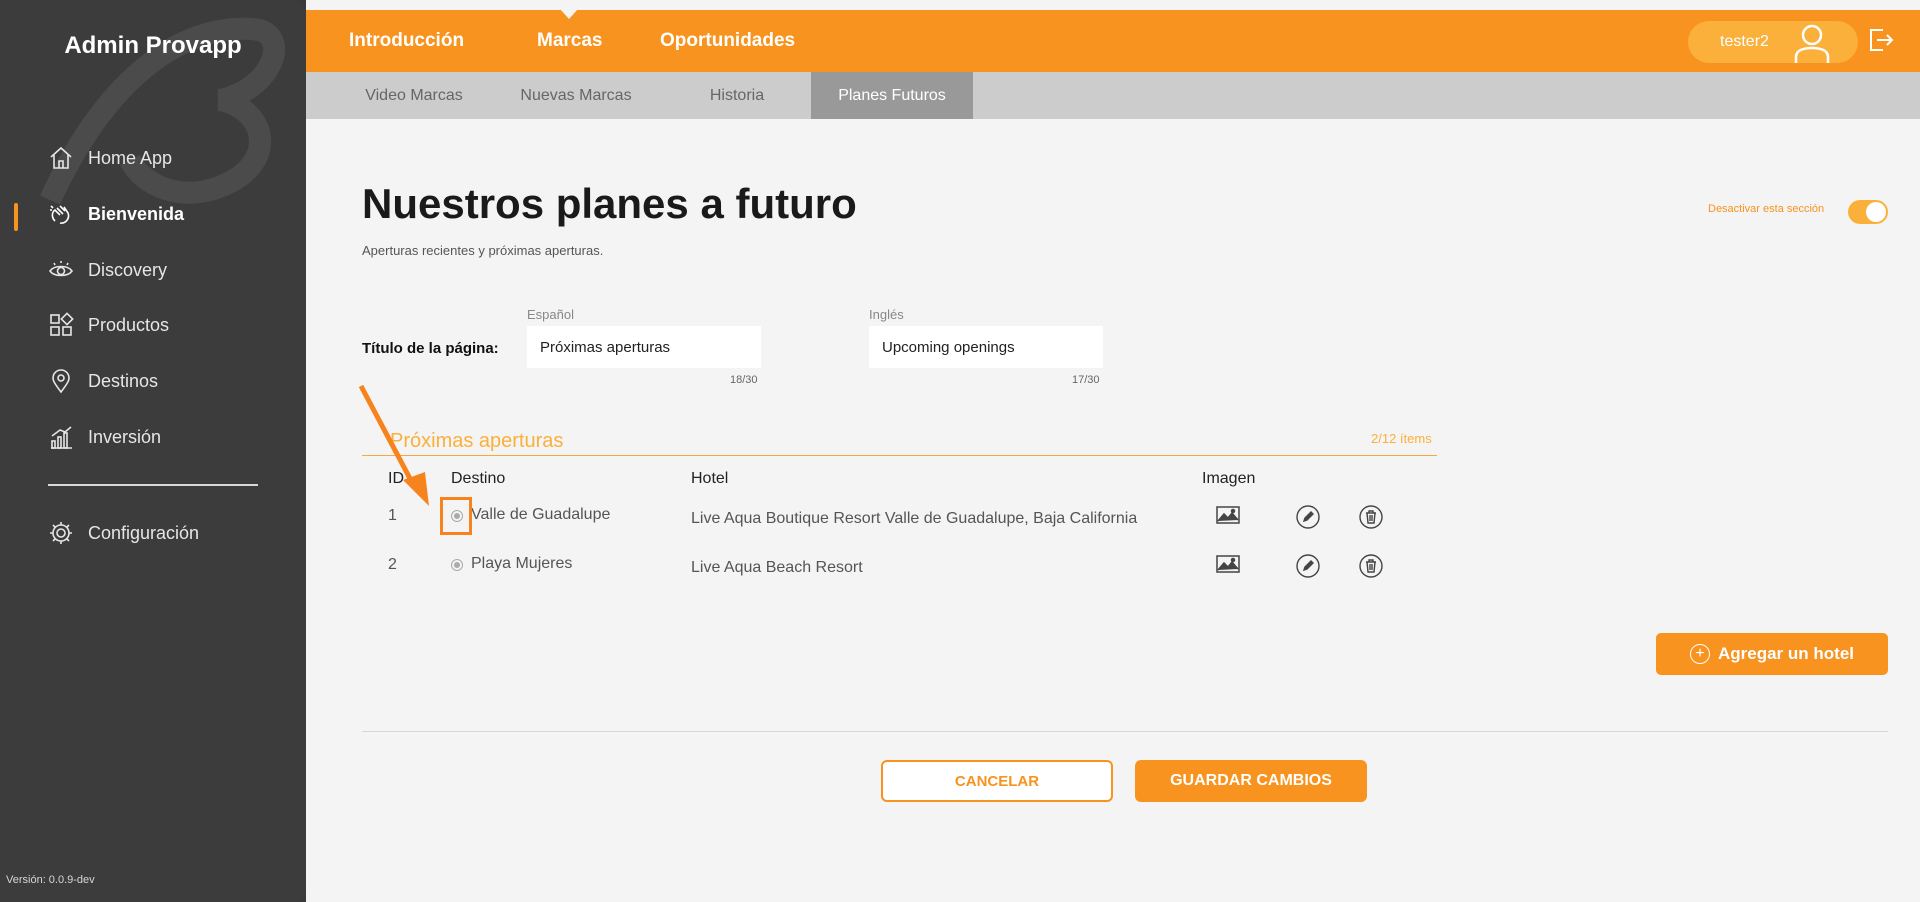 The height and width of the screenshot is (902, 1920). I want to click on sidebar-item-label: Destinos, so click(123, 380).